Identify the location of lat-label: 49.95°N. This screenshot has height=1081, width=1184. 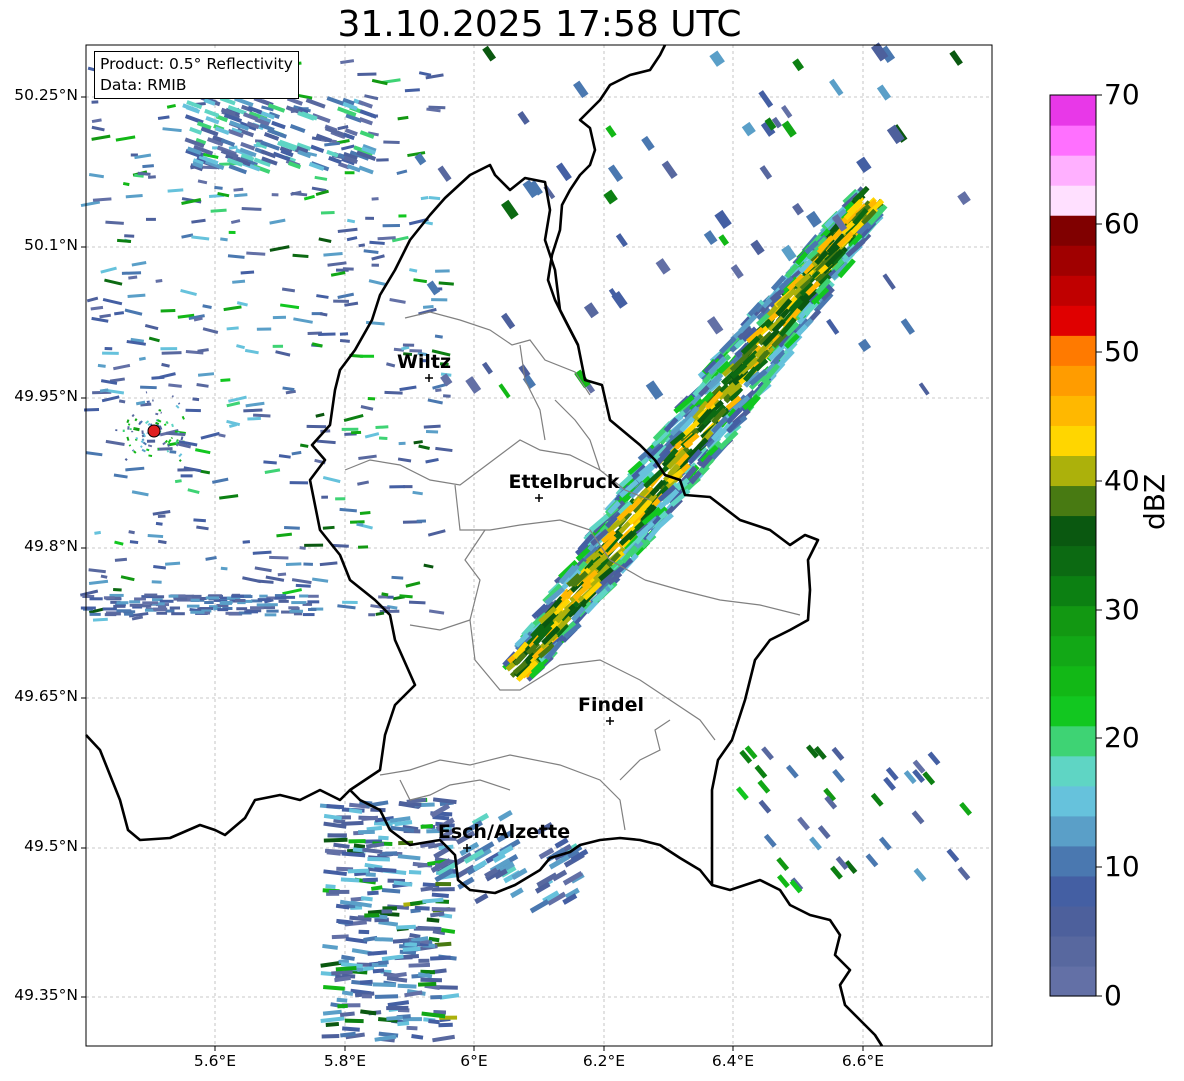
(46, 396).